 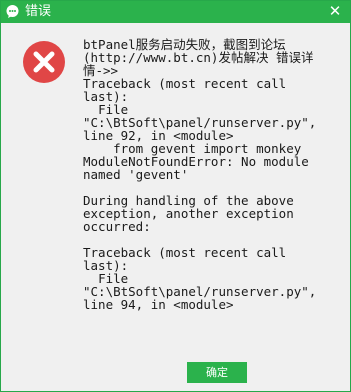 I want to click on chat-bubble-icon, so click(x=12, y=11).